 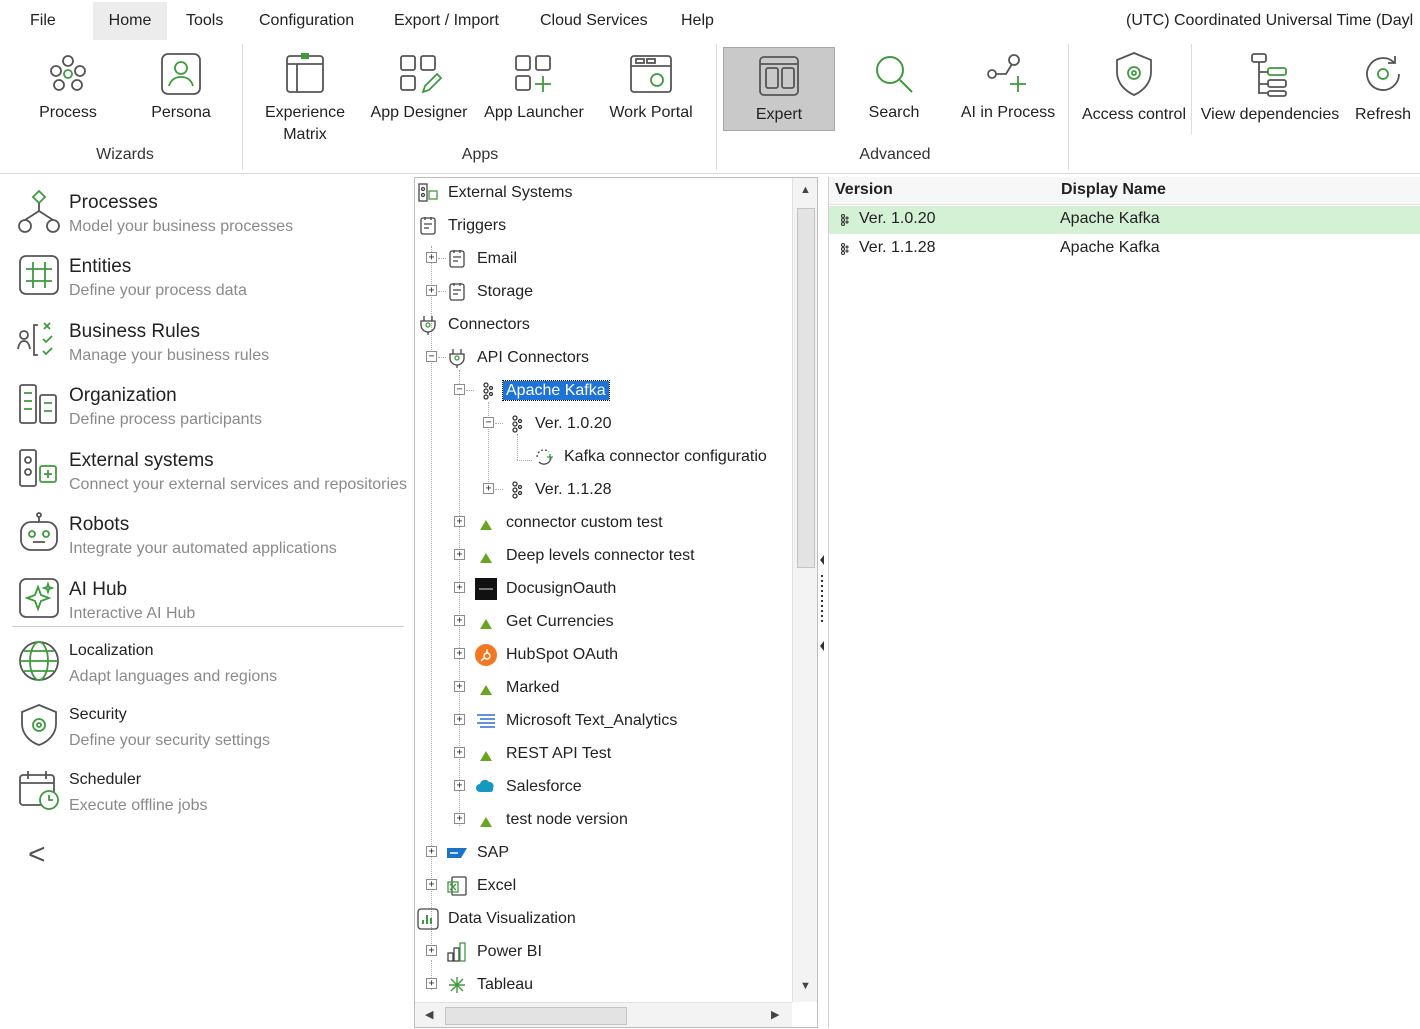 What do you see at coordinates (419, 87) in the screenshot?
I see `app-designer-button: App Designer` at bounding box center [419, 87].